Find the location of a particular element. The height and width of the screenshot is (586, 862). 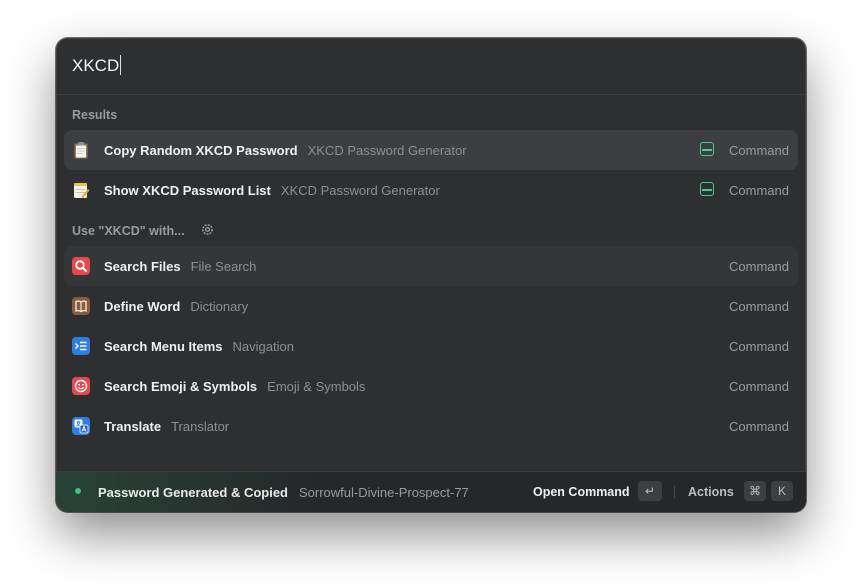

toast-message: Sorrowful-Divine-Prospect-77 is located at coordinates (384, 492).